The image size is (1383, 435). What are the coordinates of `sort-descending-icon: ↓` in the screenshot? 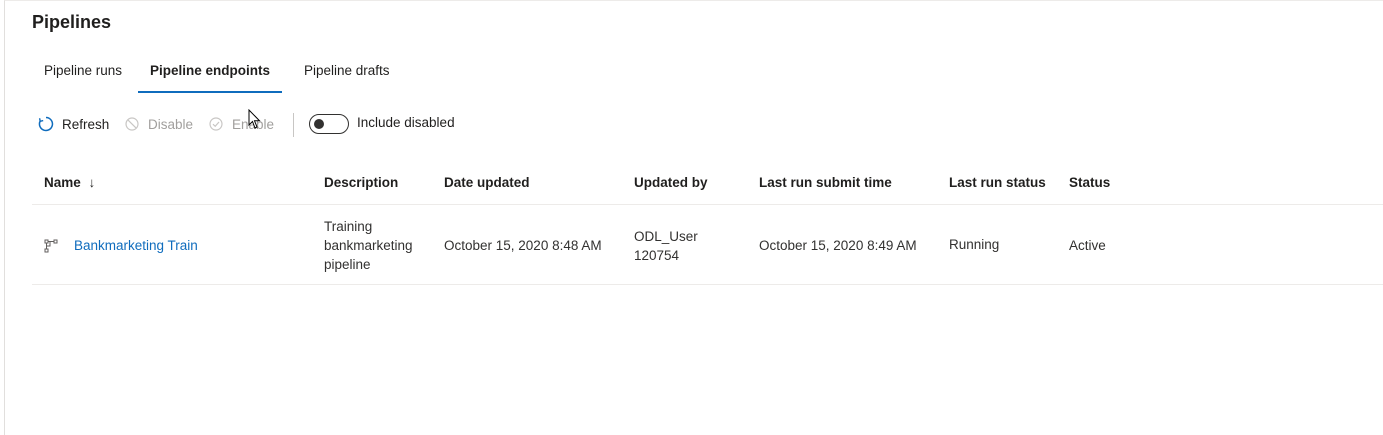 It's located at (92, 182).